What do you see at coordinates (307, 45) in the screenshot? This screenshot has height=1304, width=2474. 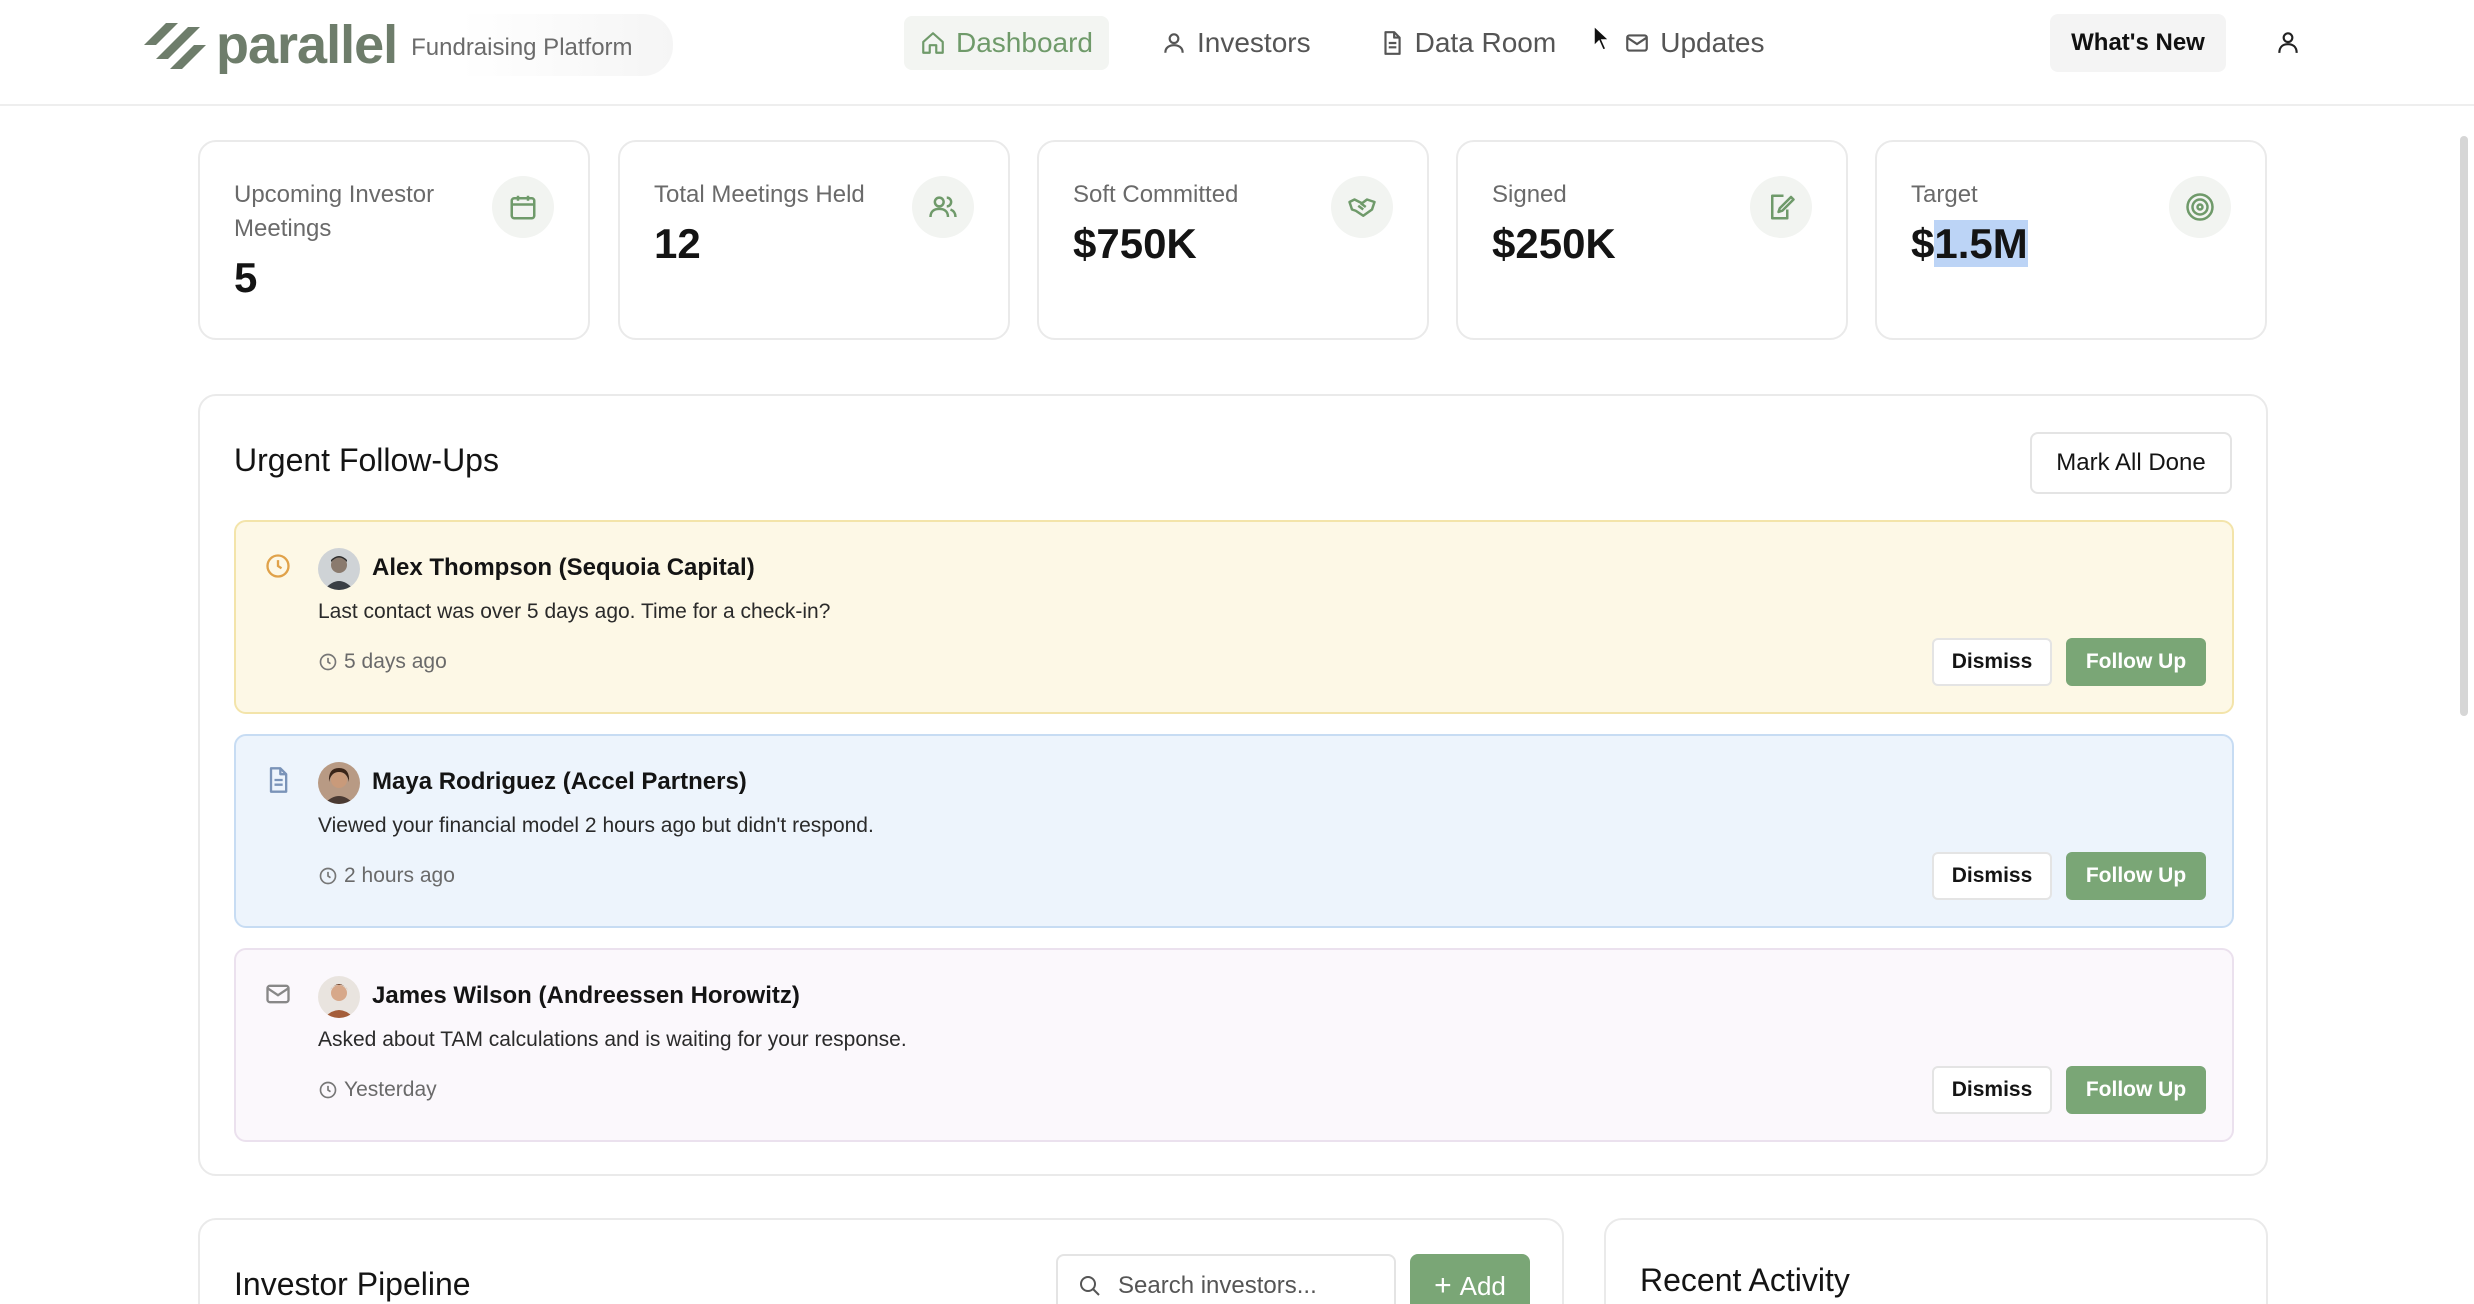 I see `logo-wordmark: parallel` at bounding box center [307, 45].